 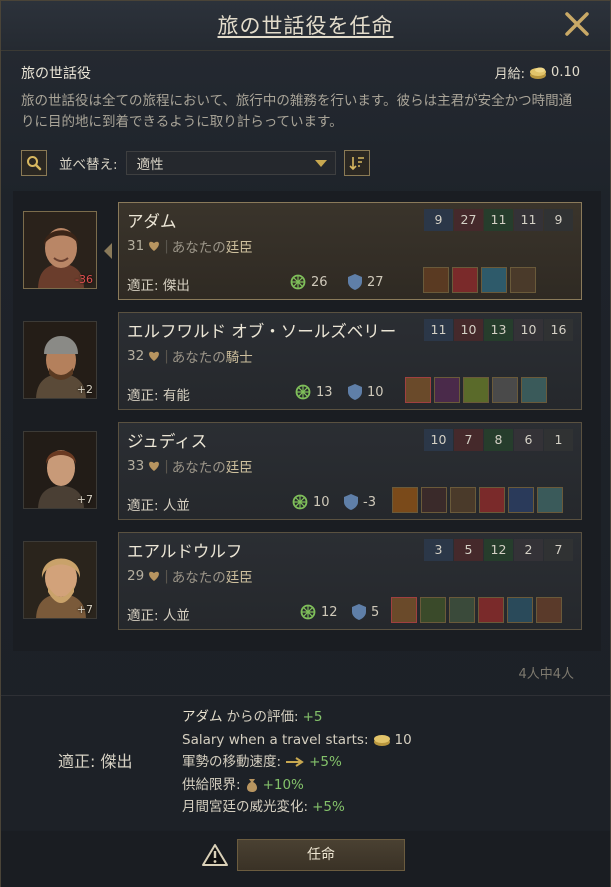 What do you see at coordinates (498, 330) in the screenshot?
I see `skill-values: 11 10 13 10 16` at bounding box center [498, 330].